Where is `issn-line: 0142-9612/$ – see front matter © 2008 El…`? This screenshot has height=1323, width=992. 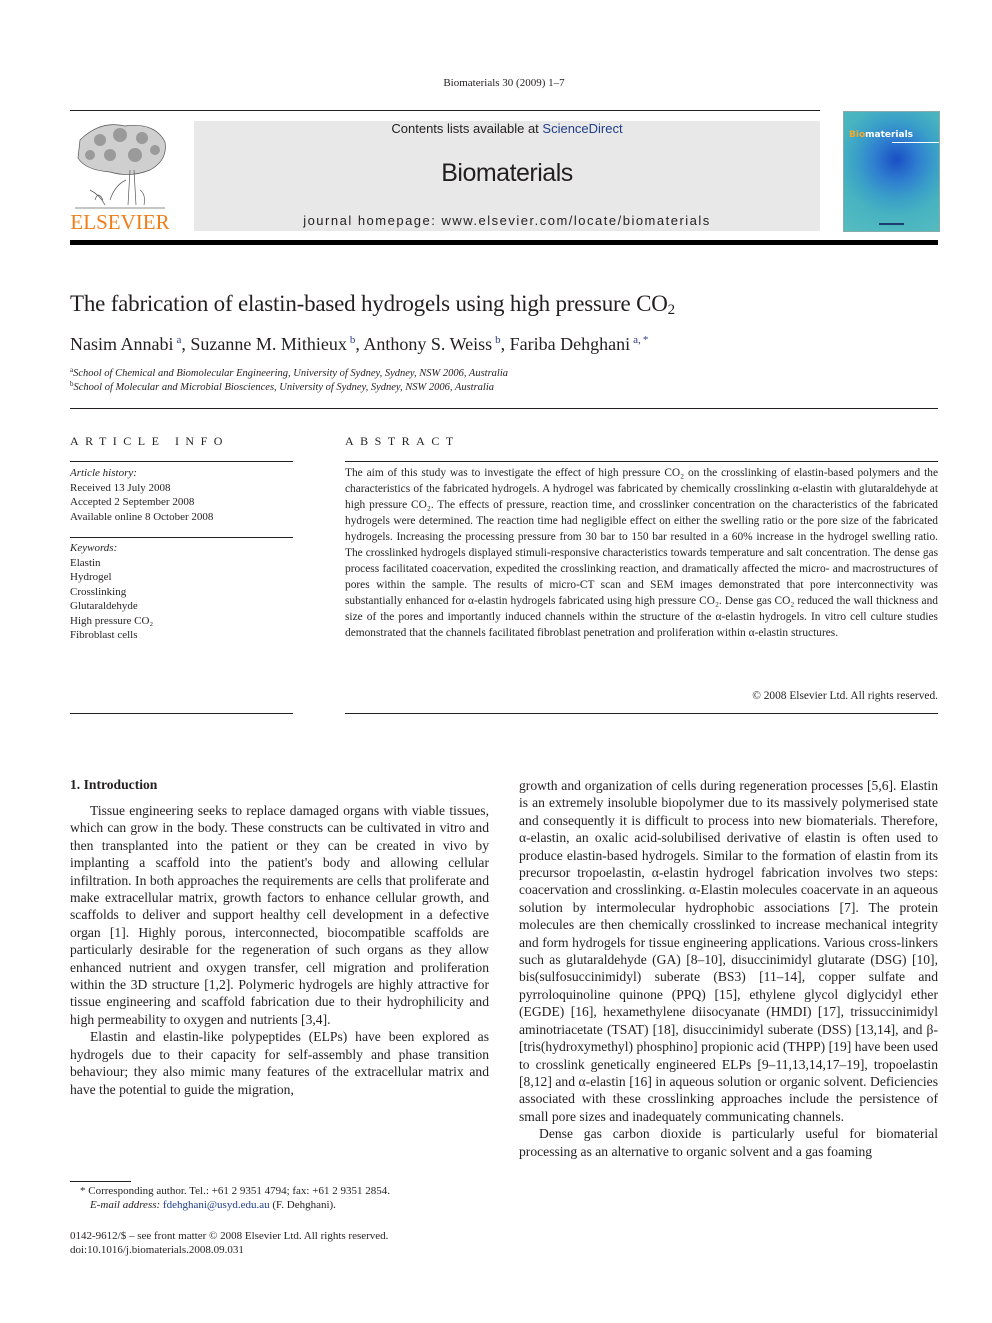
issn-line: 0142-9612/$ – see front matter © 2008 El… is located at coordinates (229, 1236).